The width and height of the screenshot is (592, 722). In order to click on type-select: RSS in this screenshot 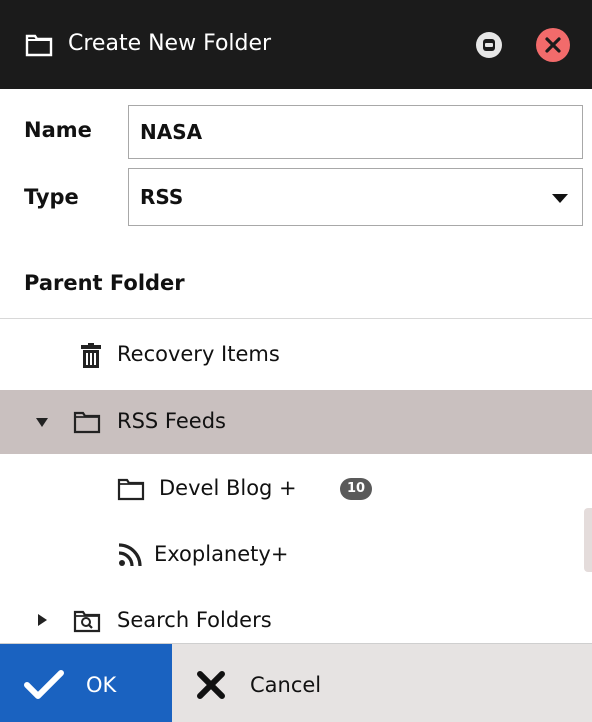, I will do `click(355, 197)`.